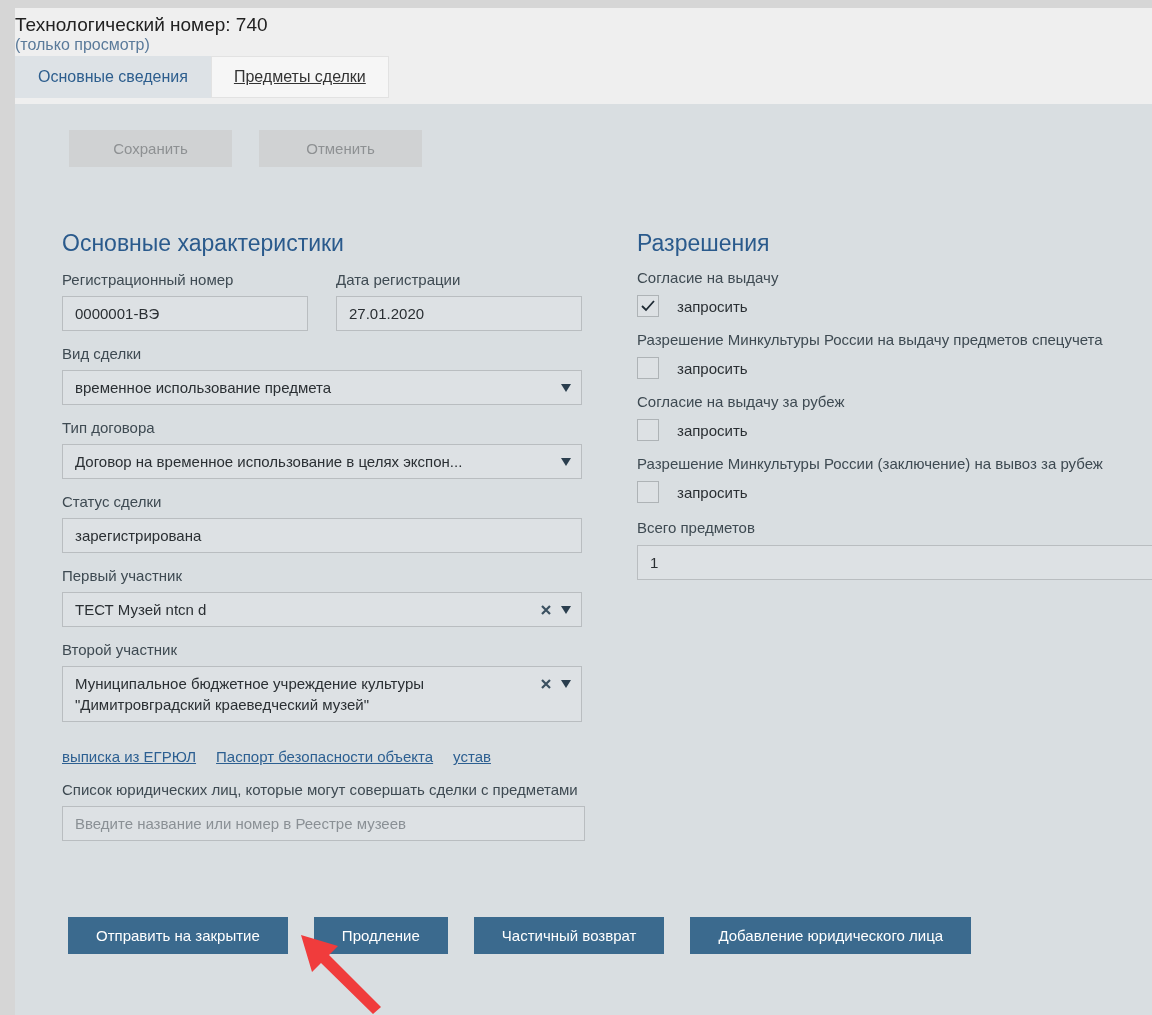 The height and width of the screenshot is (1015, 1152). I want to click on permission-label: Согласие на выдачу, so click(708, 278).